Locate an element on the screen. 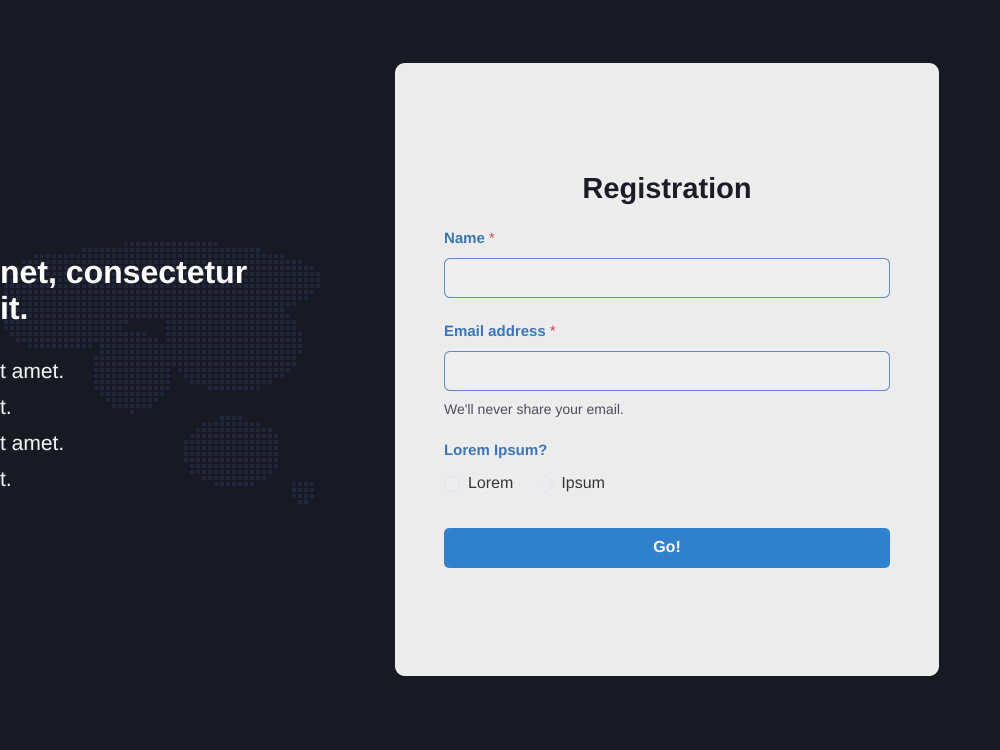  submit-button: Go! is located at coordinates (667, 548).